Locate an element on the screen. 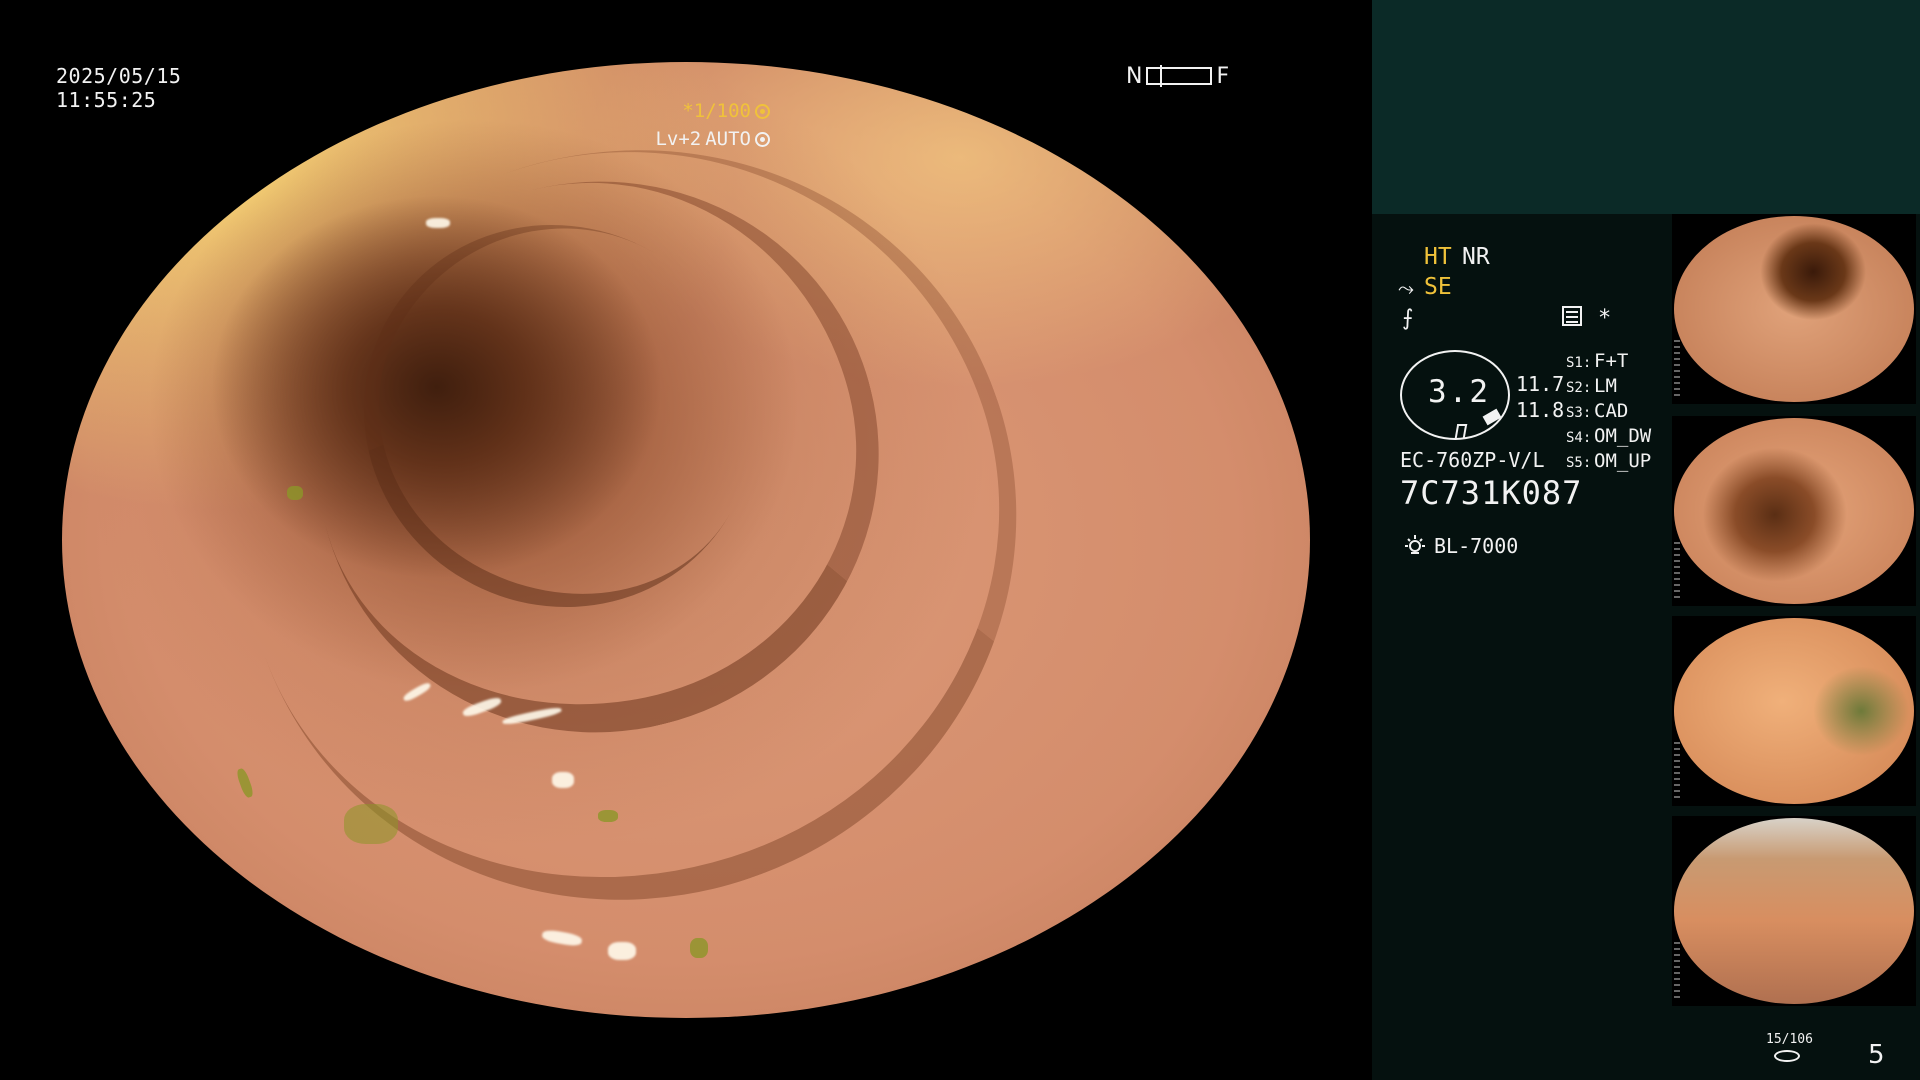 This screenshot has height=1080, width=1920. switch-row: S1: F+T is located at coordinates (1608, 362).